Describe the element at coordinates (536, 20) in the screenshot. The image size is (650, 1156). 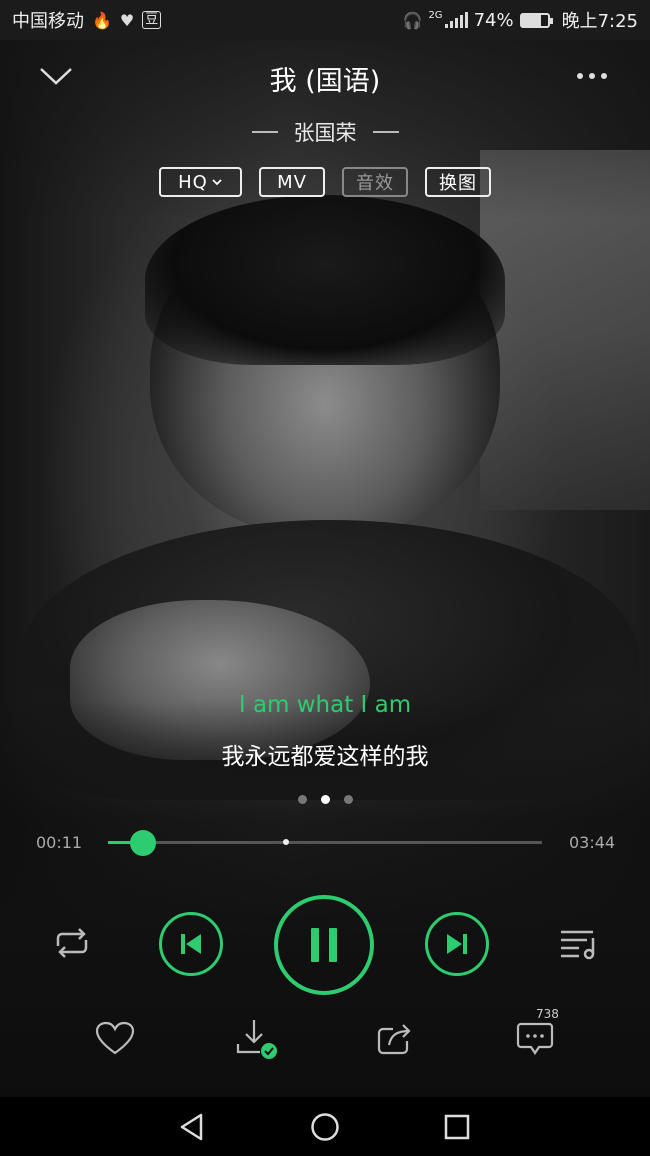
I see `battery-icon` at that location.